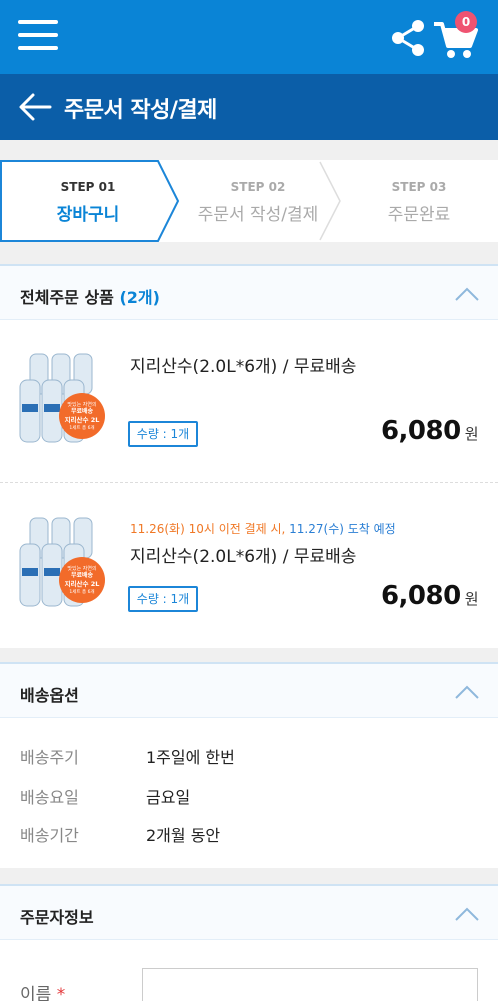 The image size is (498, 1001). Describe the element at coordinates (249, 690) in the screenshot. I see `section-header: 배송옵션` at that location.